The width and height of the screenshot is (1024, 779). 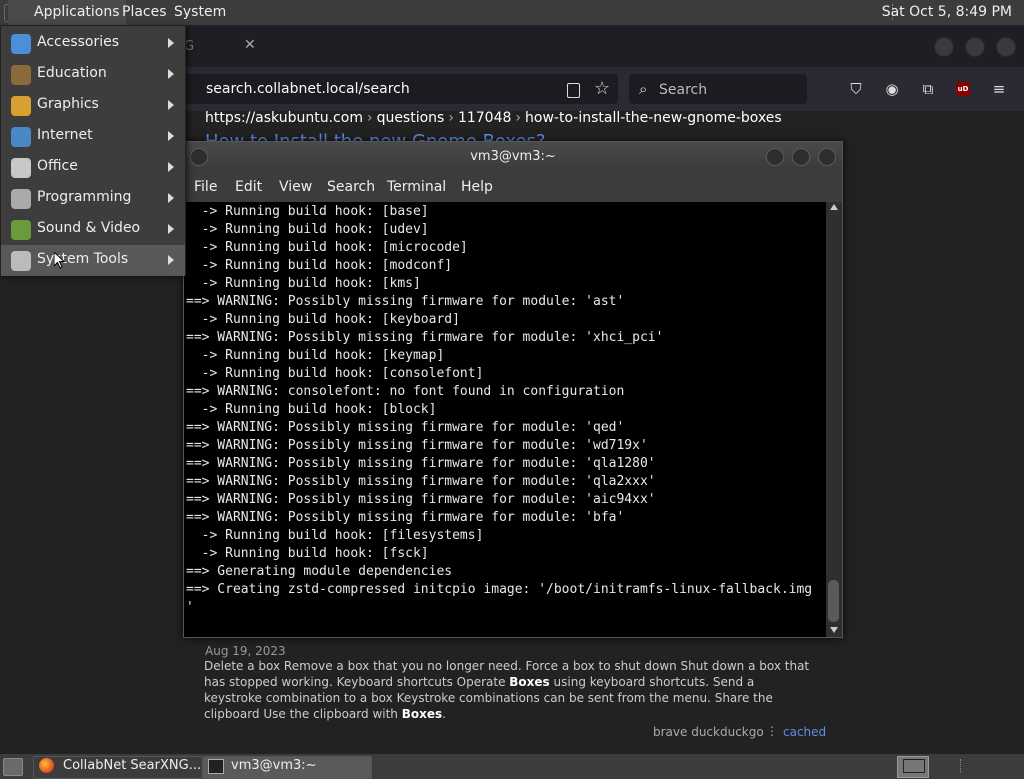 I want to click on terminal-icon, so click(x=216, y=766).